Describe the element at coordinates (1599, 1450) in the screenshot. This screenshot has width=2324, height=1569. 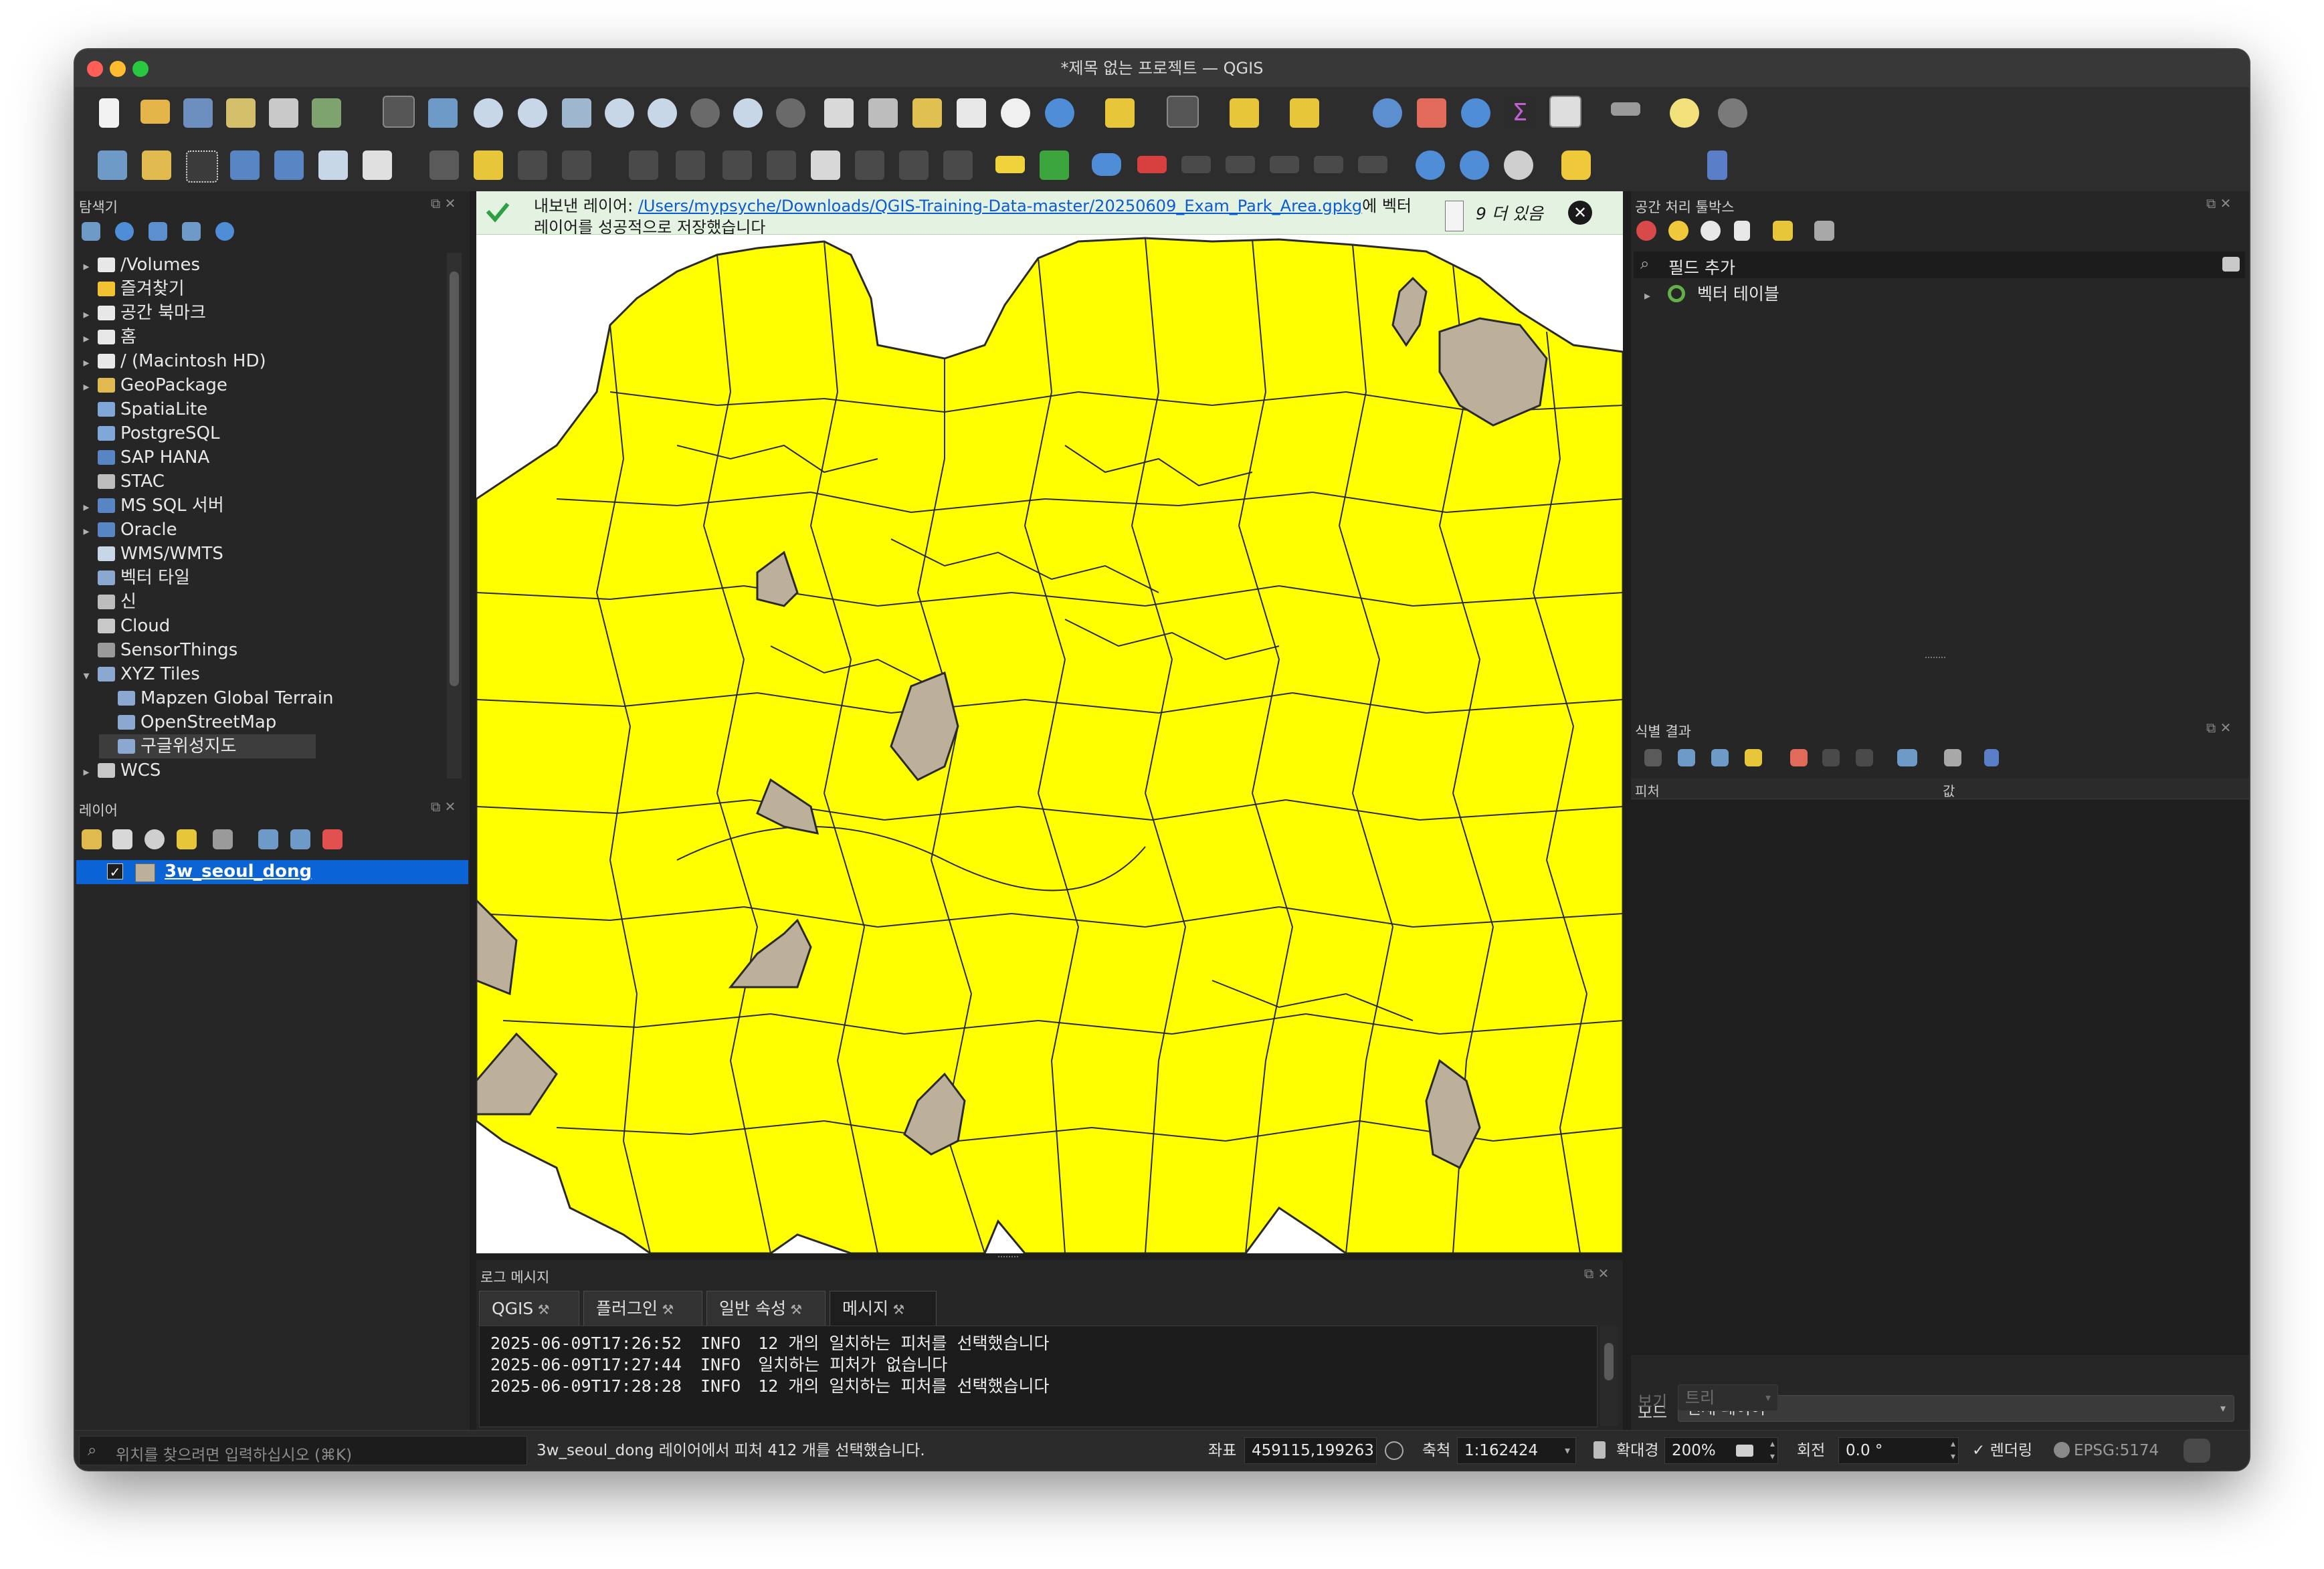
I see `lock-scale-icon` at that location.